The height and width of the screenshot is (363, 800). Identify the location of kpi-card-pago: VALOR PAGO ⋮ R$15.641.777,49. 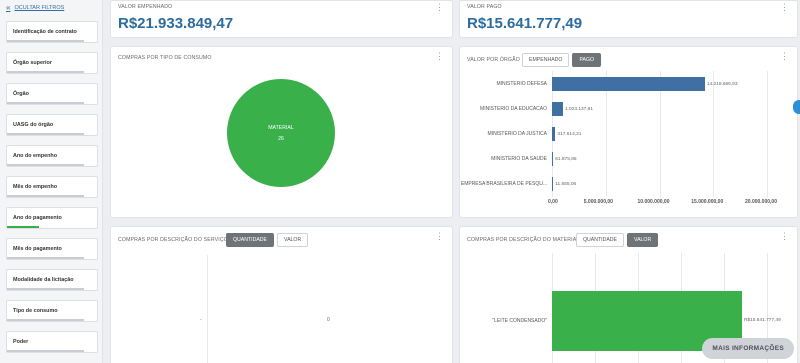
(628, 19).